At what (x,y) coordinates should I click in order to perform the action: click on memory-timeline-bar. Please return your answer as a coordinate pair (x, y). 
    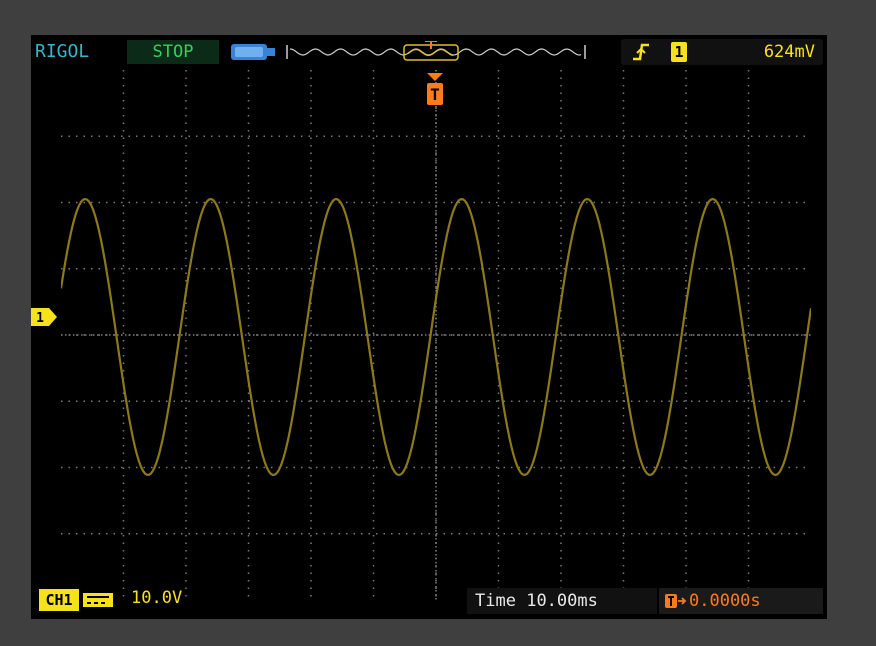
    Looking at the image, I should click on (436, 52).